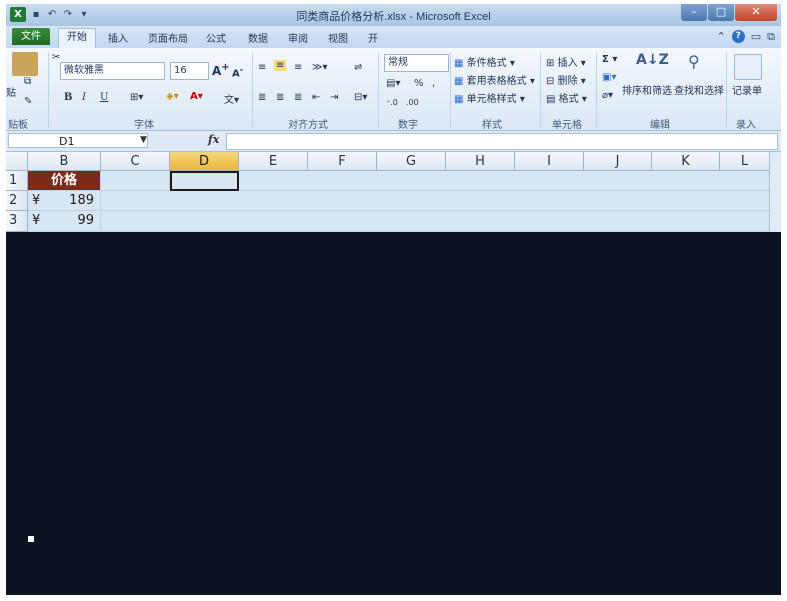 The height and width of the screenshot is (601, 787). I want to click on paste-icon, so click(25, 64).